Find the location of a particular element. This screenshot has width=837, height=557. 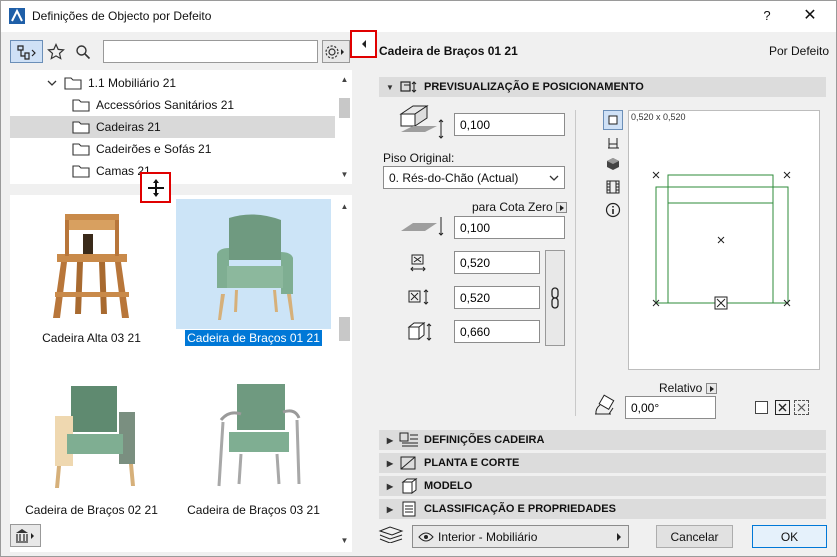

help-button: ? is located at coordinates (767, 16).